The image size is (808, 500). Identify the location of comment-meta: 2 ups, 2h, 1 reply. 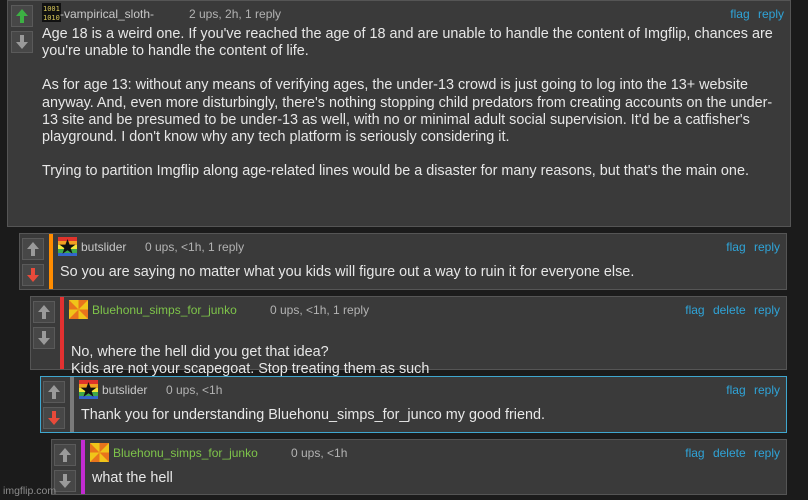
(235, 14).